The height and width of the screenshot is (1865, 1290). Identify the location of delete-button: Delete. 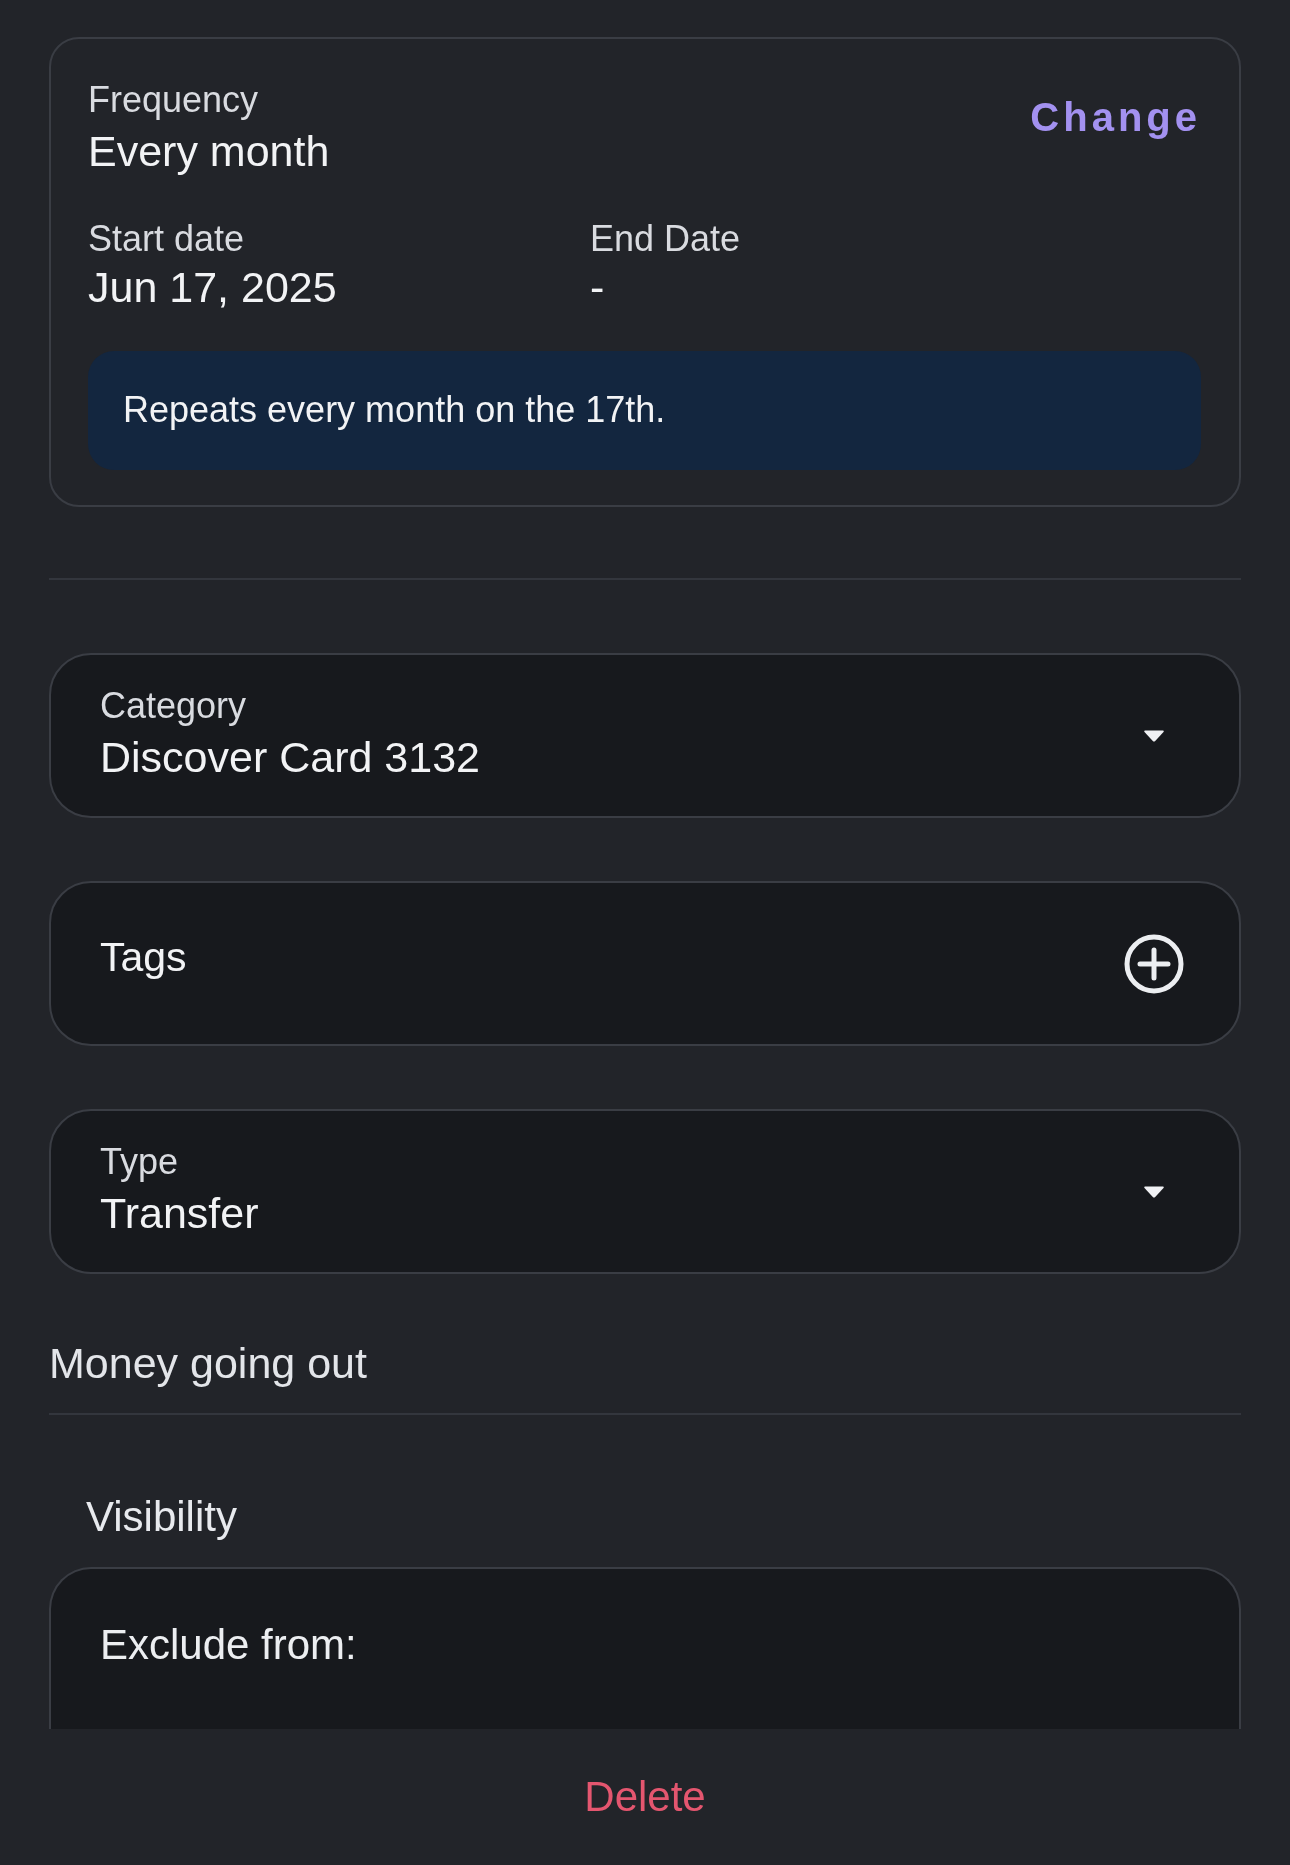
(645, 1797).